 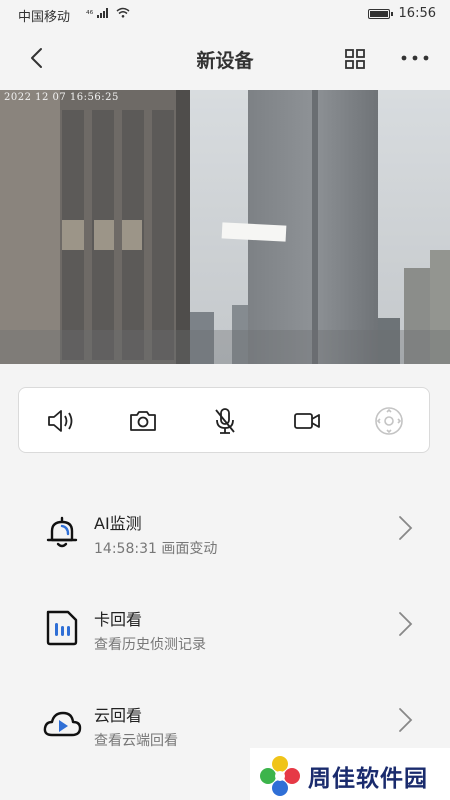 I want to click on video-timestamp: 2022 12 07 16:56:25, so click(x=61, y=97).